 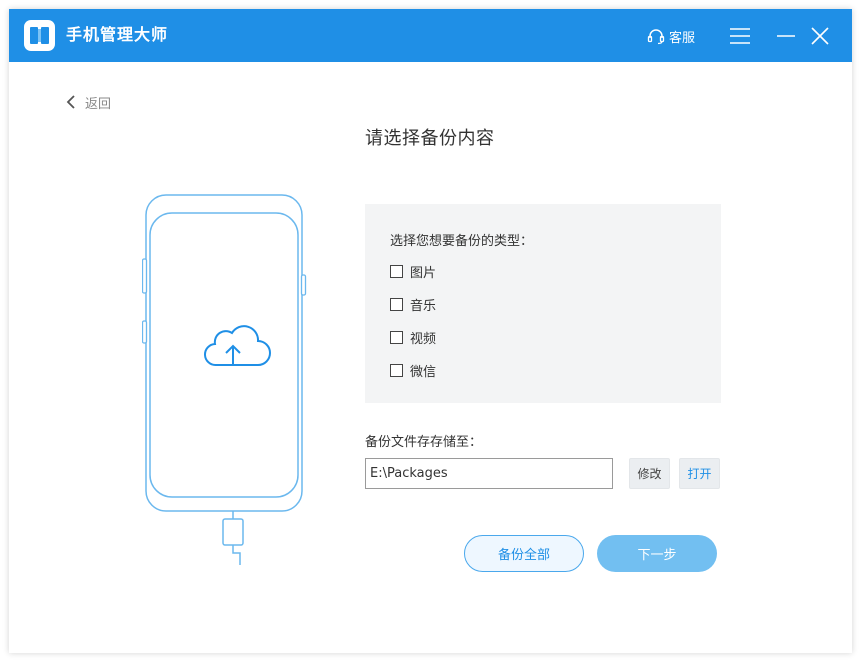 I want to click on option-label: 图片, so click(x=423, y=273).